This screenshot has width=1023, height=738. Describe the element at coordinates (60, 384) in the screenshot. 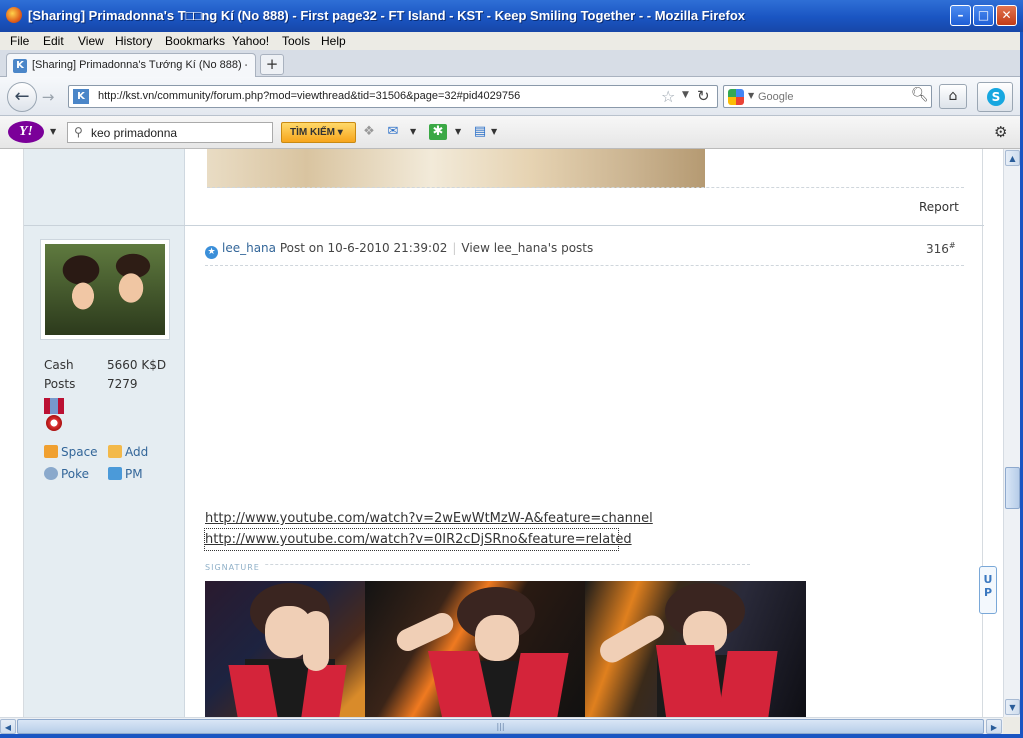

I see `posts-label: Posts` at that location.